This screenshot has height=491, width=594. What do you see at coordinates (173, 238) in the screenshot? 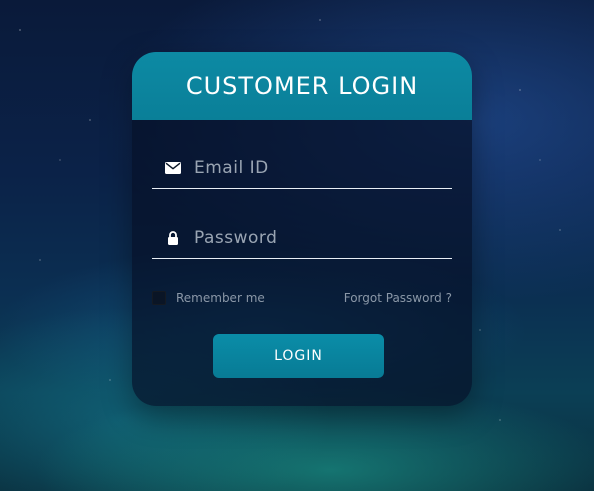
I see `lock-icon` at bounding box center [173, 238].